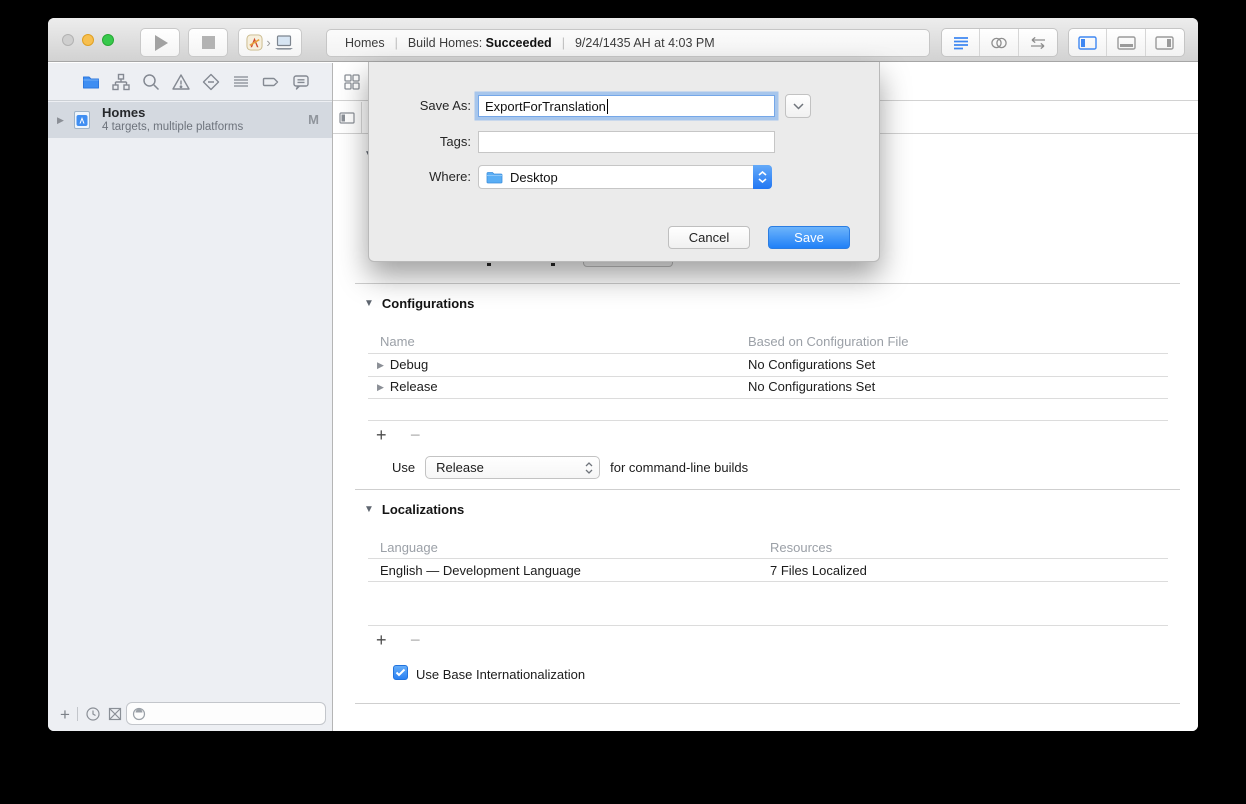 This screenshot has height=804, width=1246. I want to click on cancel-button: Cancel, so click(709, 237).